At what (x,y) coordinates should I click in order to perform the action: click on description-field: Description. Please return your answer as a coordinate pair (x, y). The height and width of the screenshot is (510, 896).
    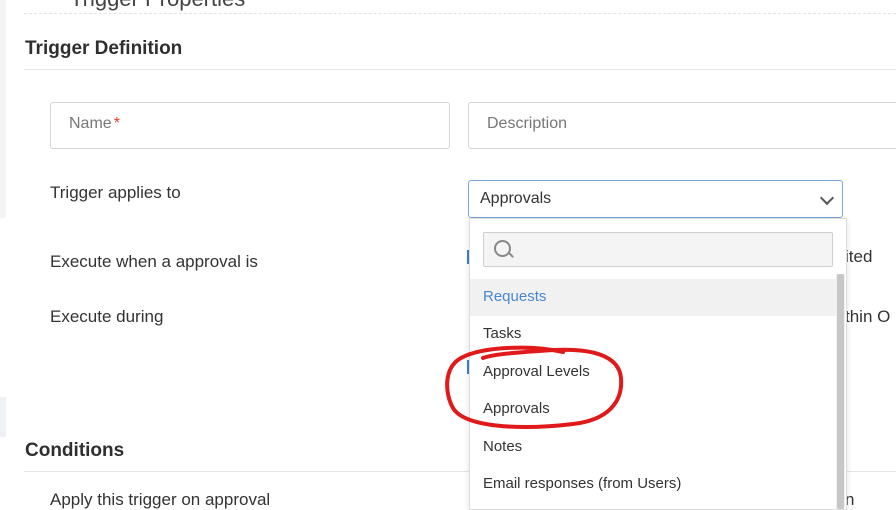
    Looking at the image, I should click on (682, 125).